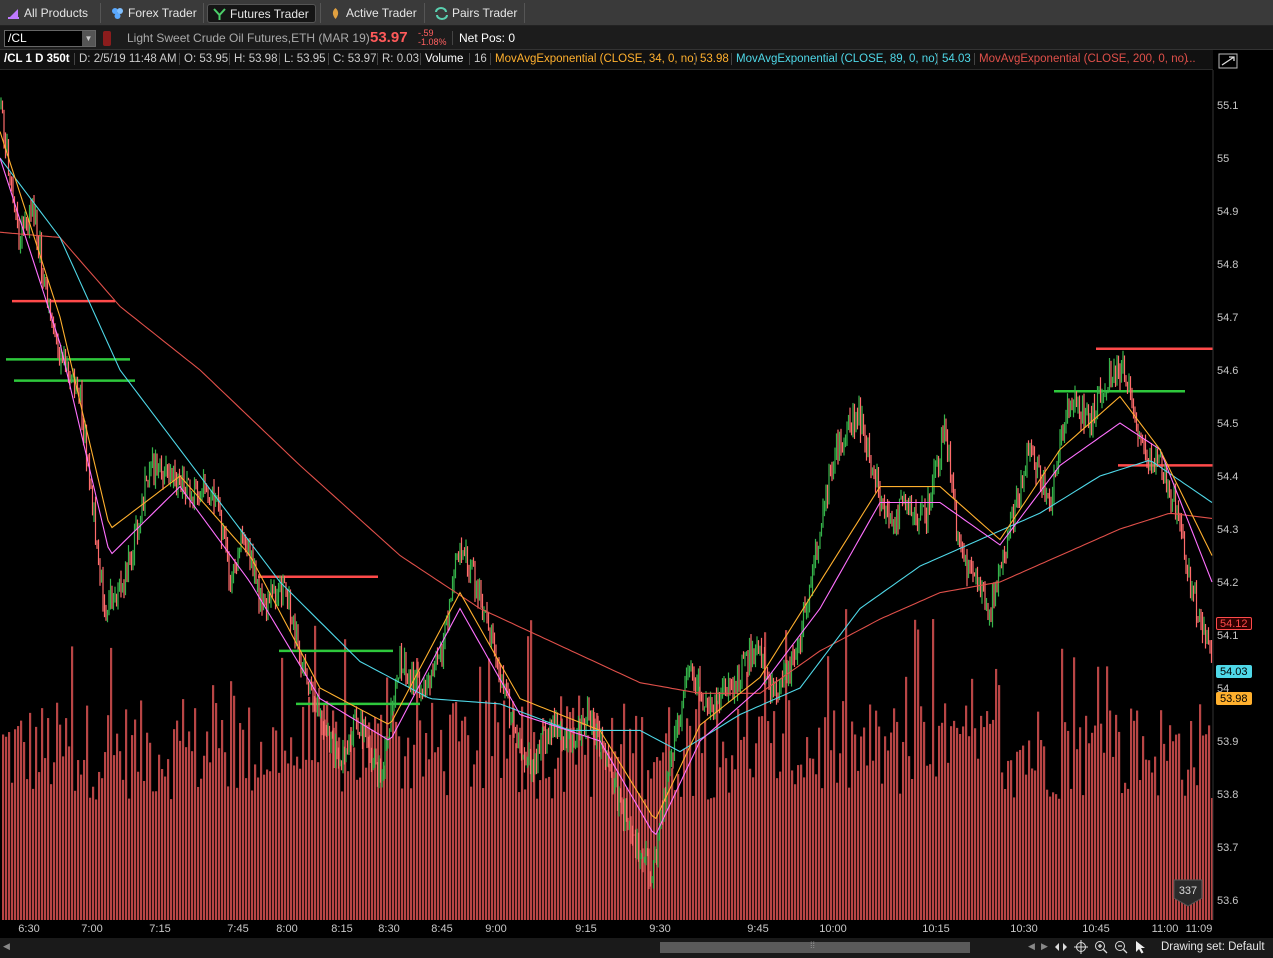 This screenshot has width=1273, height=958. Describe the element at coordinates (37, 59) in the screenshot. I see `chart-title: /CL 1 D 350t` at that location.